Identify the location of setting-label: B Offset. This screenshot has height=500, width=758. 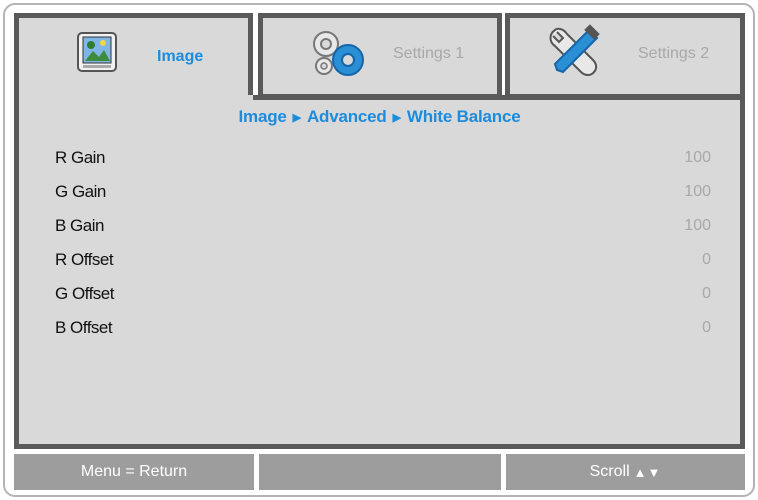
(84, 327).